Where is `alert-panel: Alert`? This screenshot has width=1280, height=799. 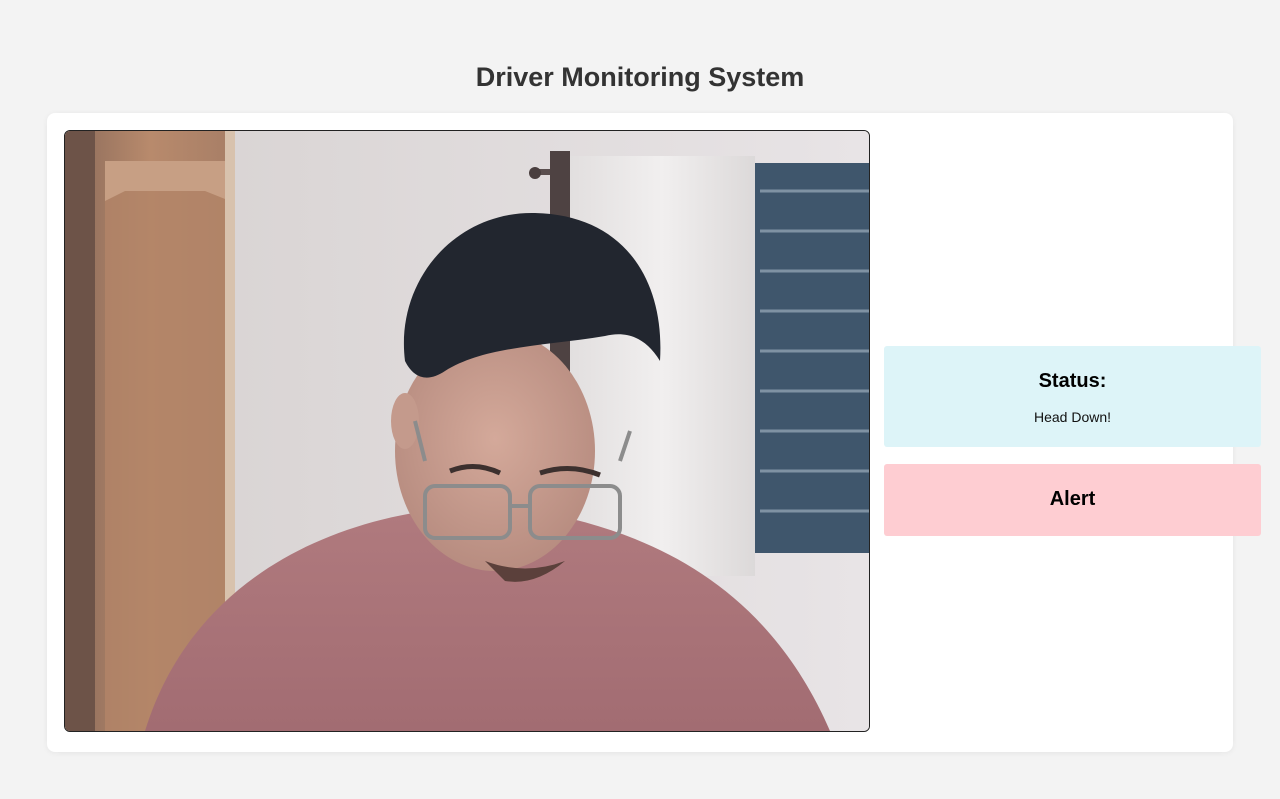 alert-panel: Alert is located at coordinates (1072, 500).